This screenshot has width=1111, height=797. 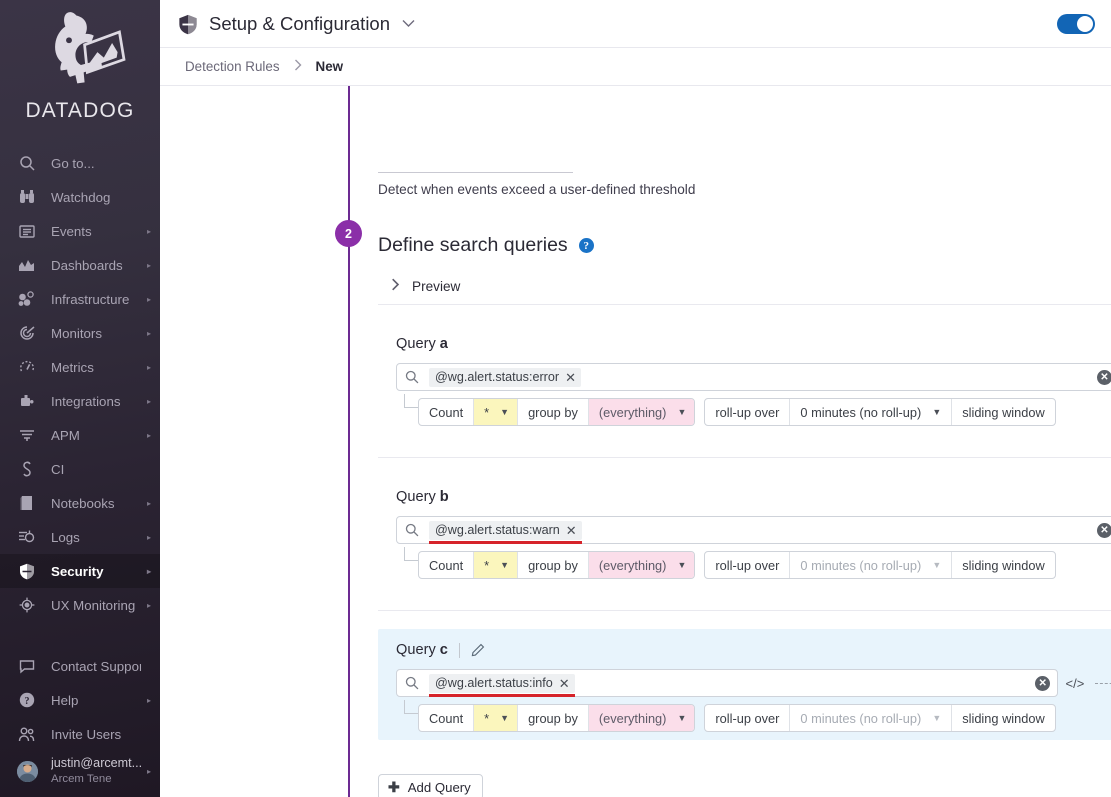 What do you see at coordinates (80, 666) in the screenshot?
I see `sidebar-item-contact-support: Contact Support` at bounding box center [80, 666].